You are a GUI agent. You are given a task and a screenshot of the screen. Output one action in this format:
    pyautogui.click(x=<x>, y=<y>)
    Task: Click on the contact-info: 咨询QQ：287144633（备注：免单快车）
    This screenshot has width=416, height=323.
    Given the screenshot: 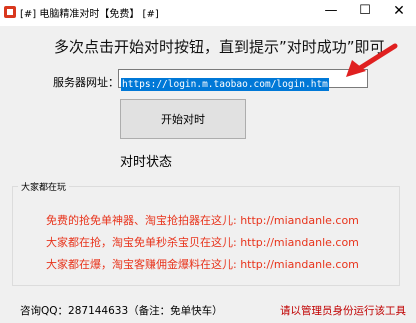 What is the action you would take?
    pyautogui.click(x=121, y=311)
    